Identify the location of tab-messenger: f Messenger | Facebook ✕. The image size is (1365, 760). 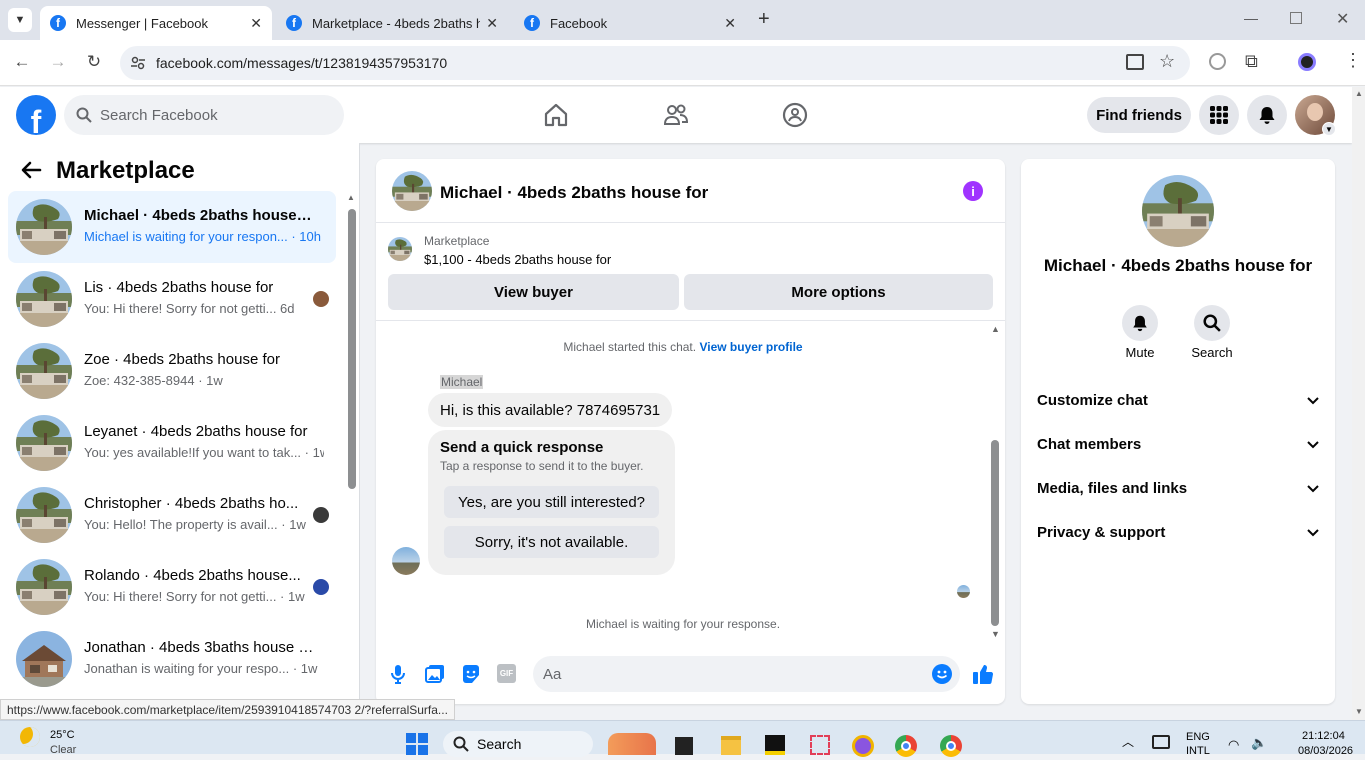
(156, 23).